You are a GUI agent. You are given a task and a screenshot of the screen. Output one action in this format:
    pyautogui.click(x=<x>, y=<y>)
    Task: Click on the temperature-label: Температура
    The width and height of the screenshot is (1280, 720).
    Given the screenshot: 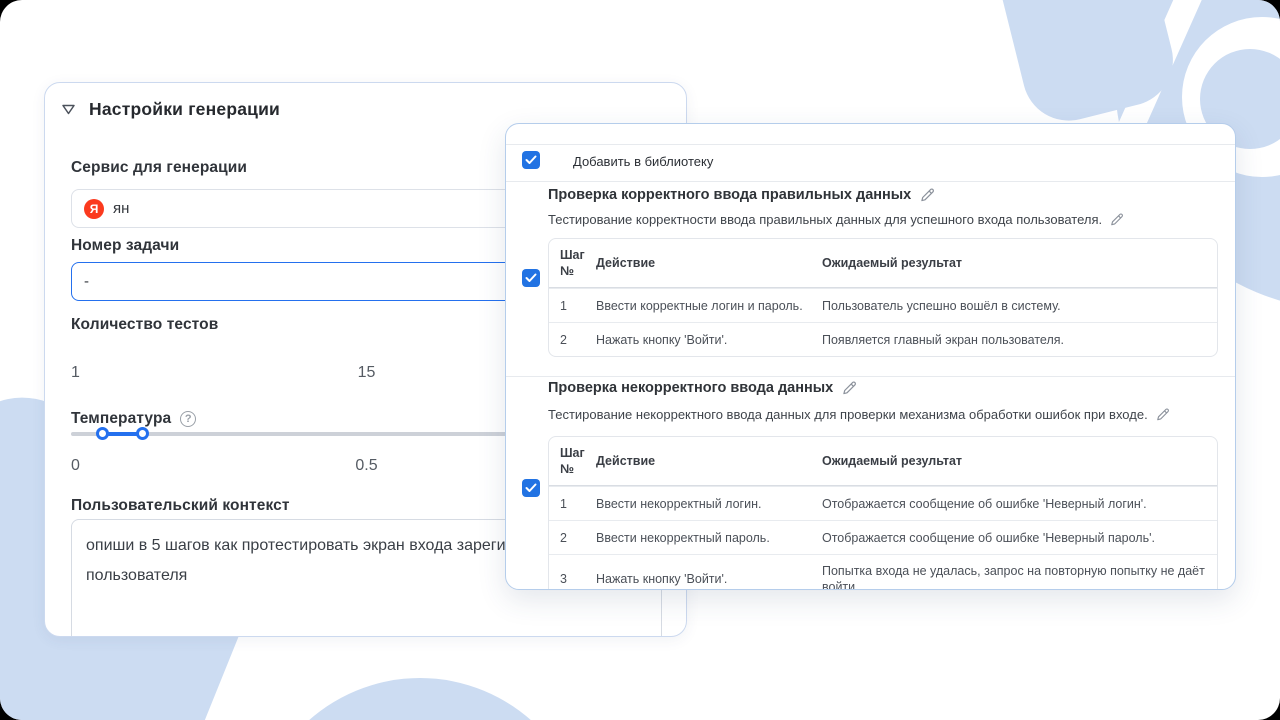 What is the action you would take?
    pyautogui.click(x=121, y=418)
    